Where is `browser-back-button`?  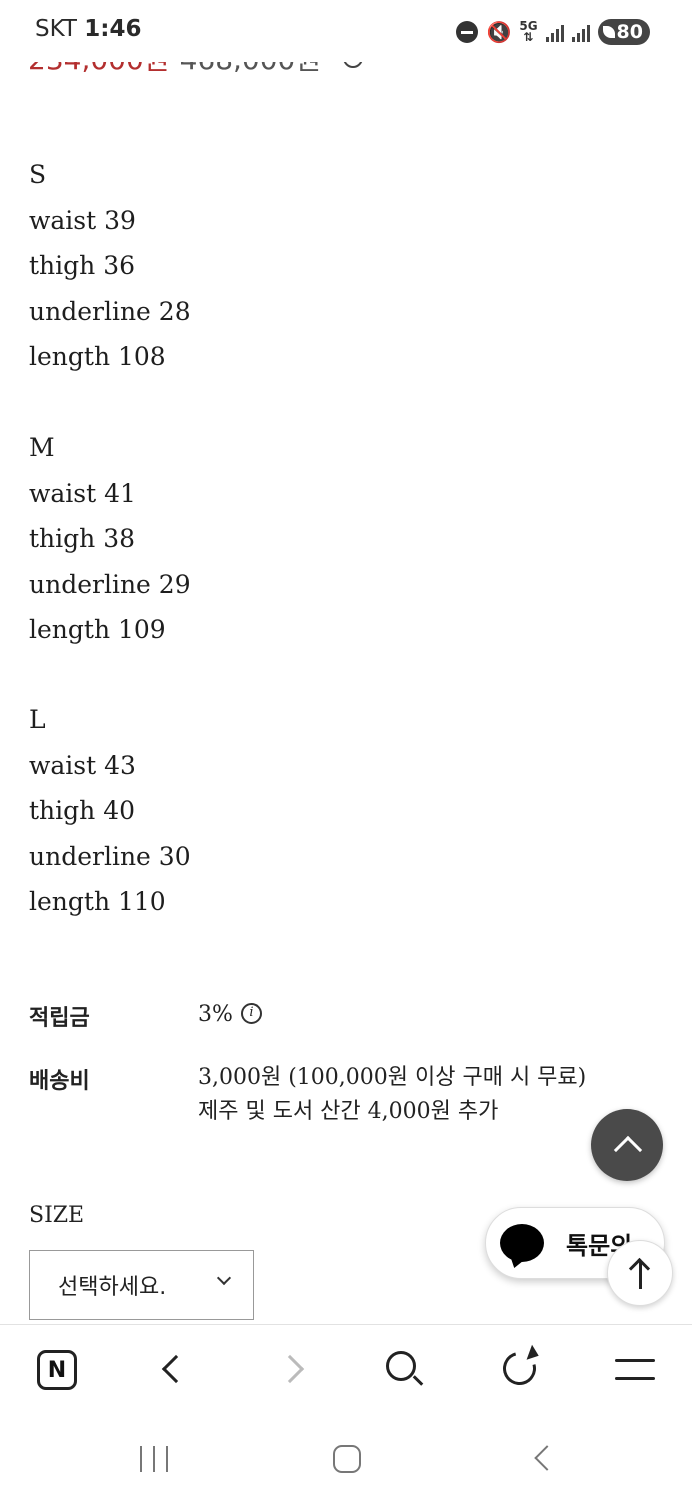 browser-back-button is located at coordinates (175, 1370).